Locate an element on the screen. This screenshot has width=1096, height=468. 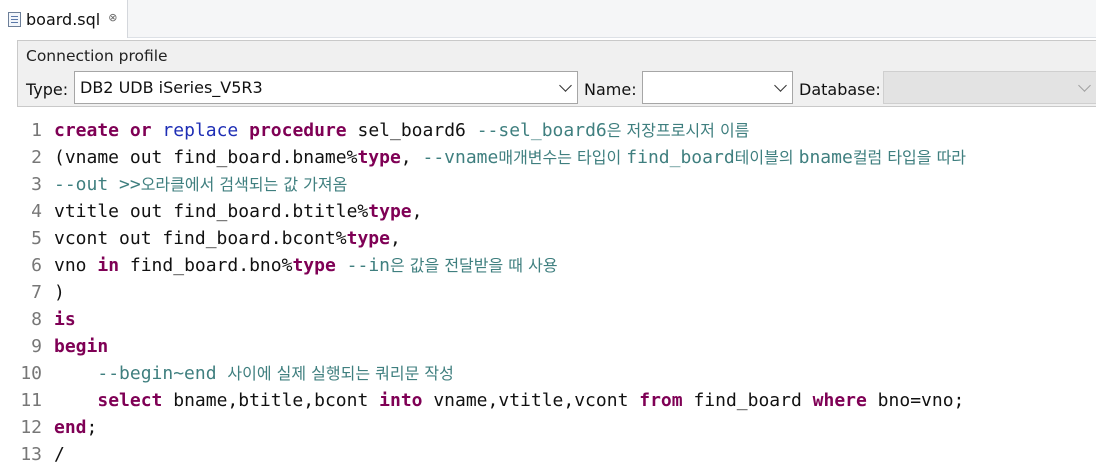
code-comment: --in is located at coordinates (368, 265).